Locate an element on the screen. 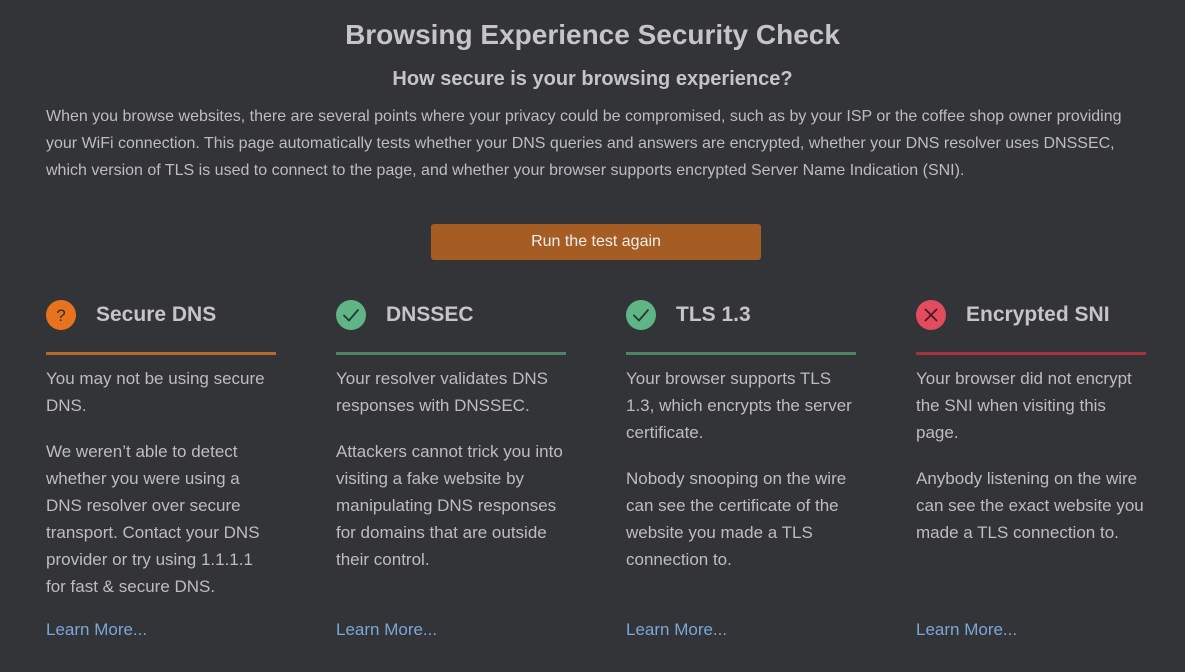 The width and height of the screenshot is (1185, 672). card-header: DNSSEC is located at coordinates (451, 326).